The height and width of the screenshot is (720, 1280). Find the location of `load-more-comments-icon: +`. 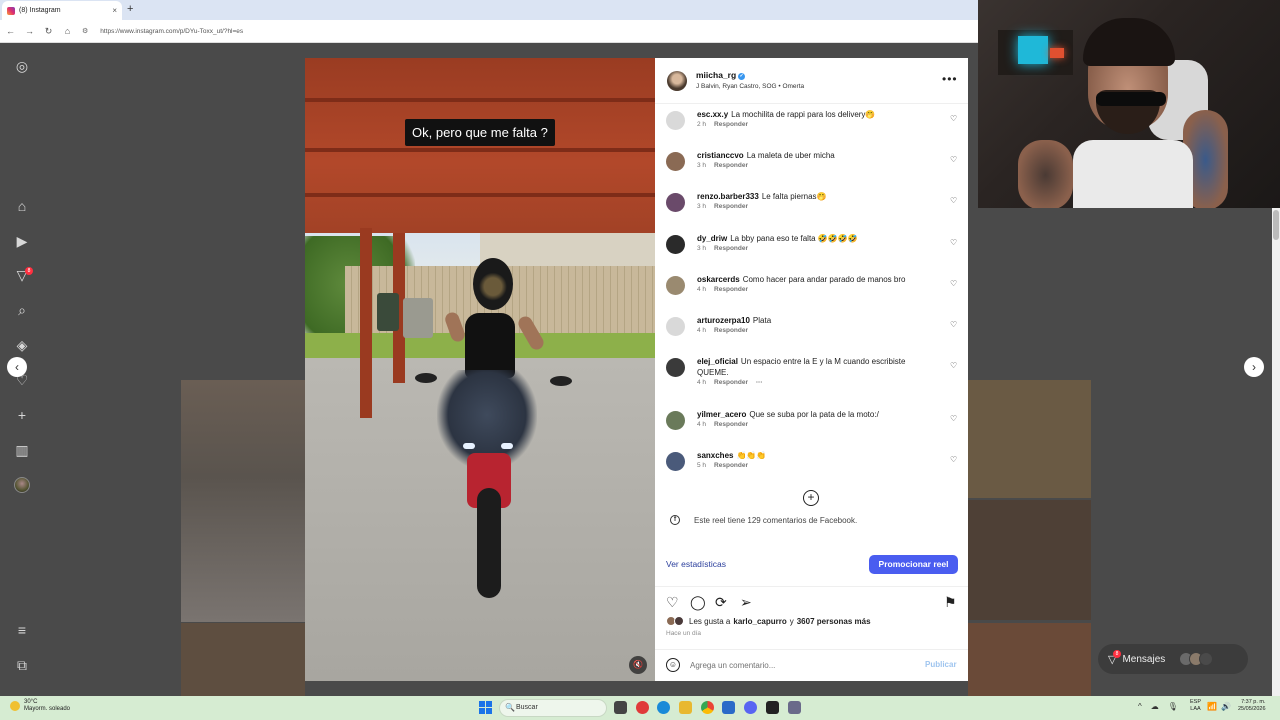

load-more-comments-icon: + is located at coordinates (811, 498).